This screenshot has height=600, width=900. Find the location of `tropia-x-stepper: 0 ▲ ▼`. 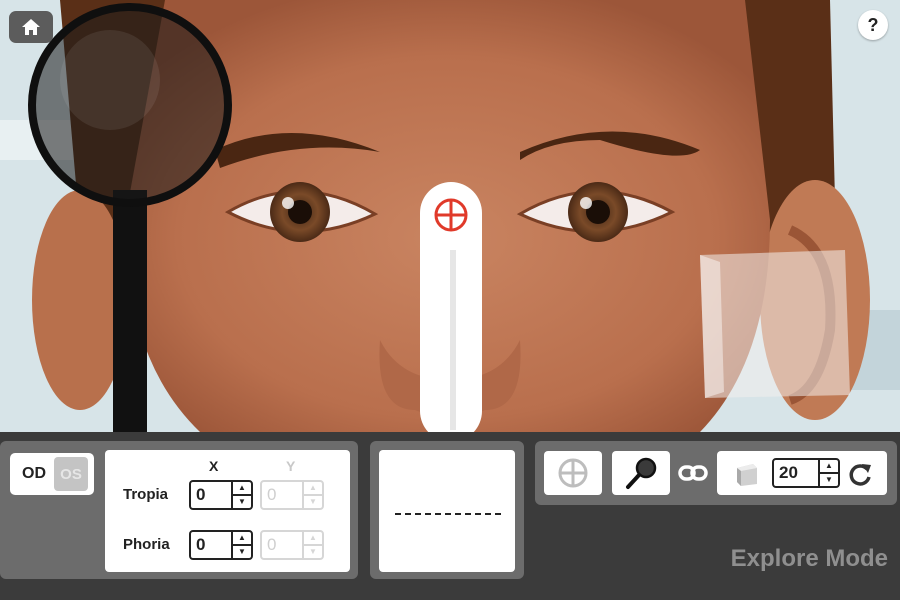

tropia-x-stepper: 0 ▲ ▼ is located at coordinates (221, 495).